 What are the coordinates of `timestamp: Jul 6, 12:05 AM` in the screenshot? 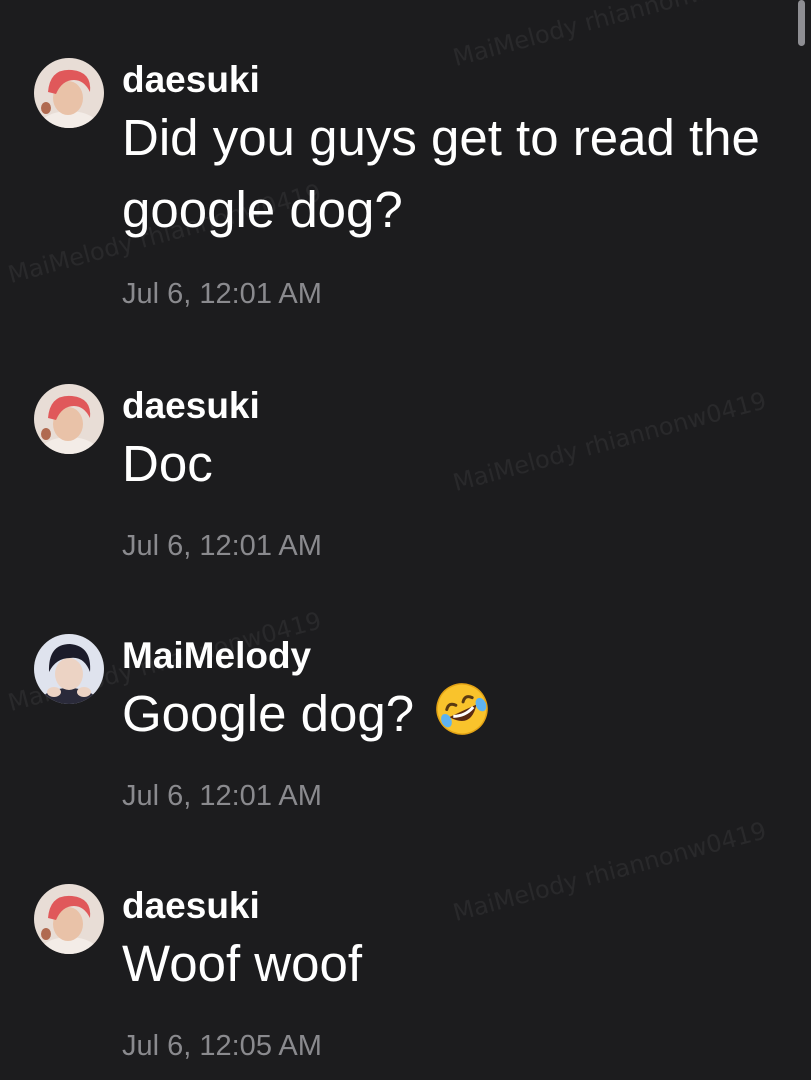 It's located at (222, 1046).